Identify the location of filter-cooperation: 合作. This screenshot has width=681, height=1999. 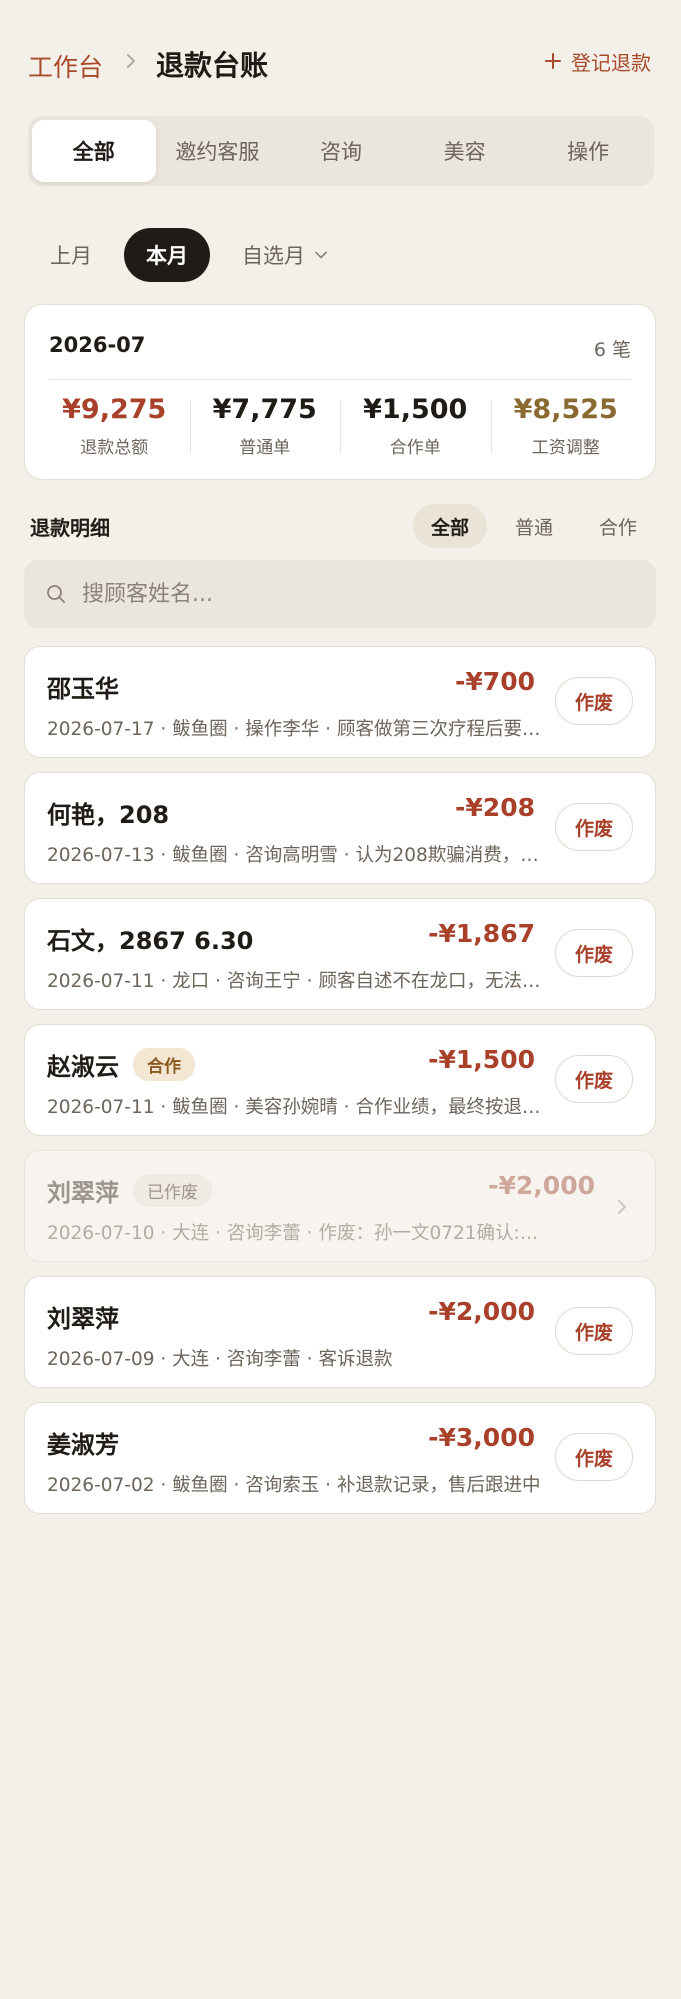
(618, 526).